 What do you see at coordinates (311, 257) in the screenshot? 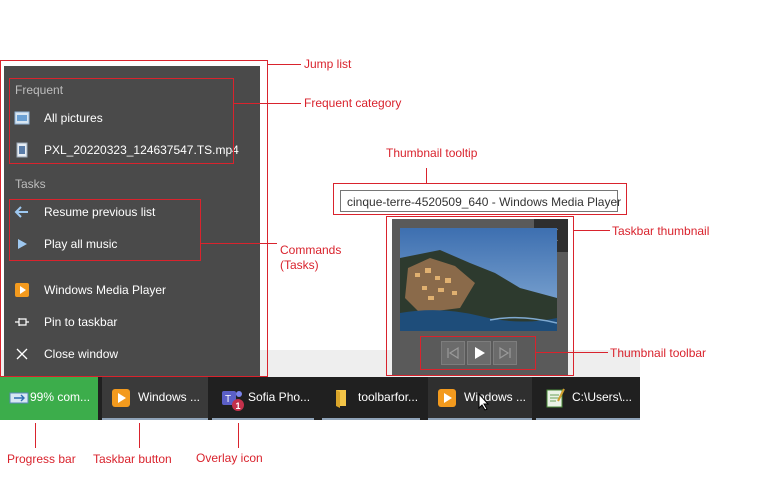
I see `annotation-commands-tasks: Commands (Tasks)` at bounding box center [311, 257].